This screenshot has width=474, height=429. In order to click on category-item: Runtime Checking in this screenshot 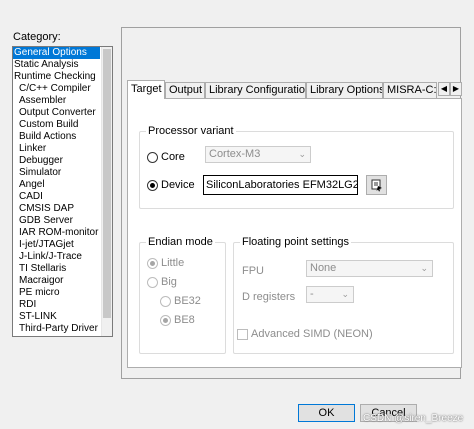, I will do `click(56, 77)`.